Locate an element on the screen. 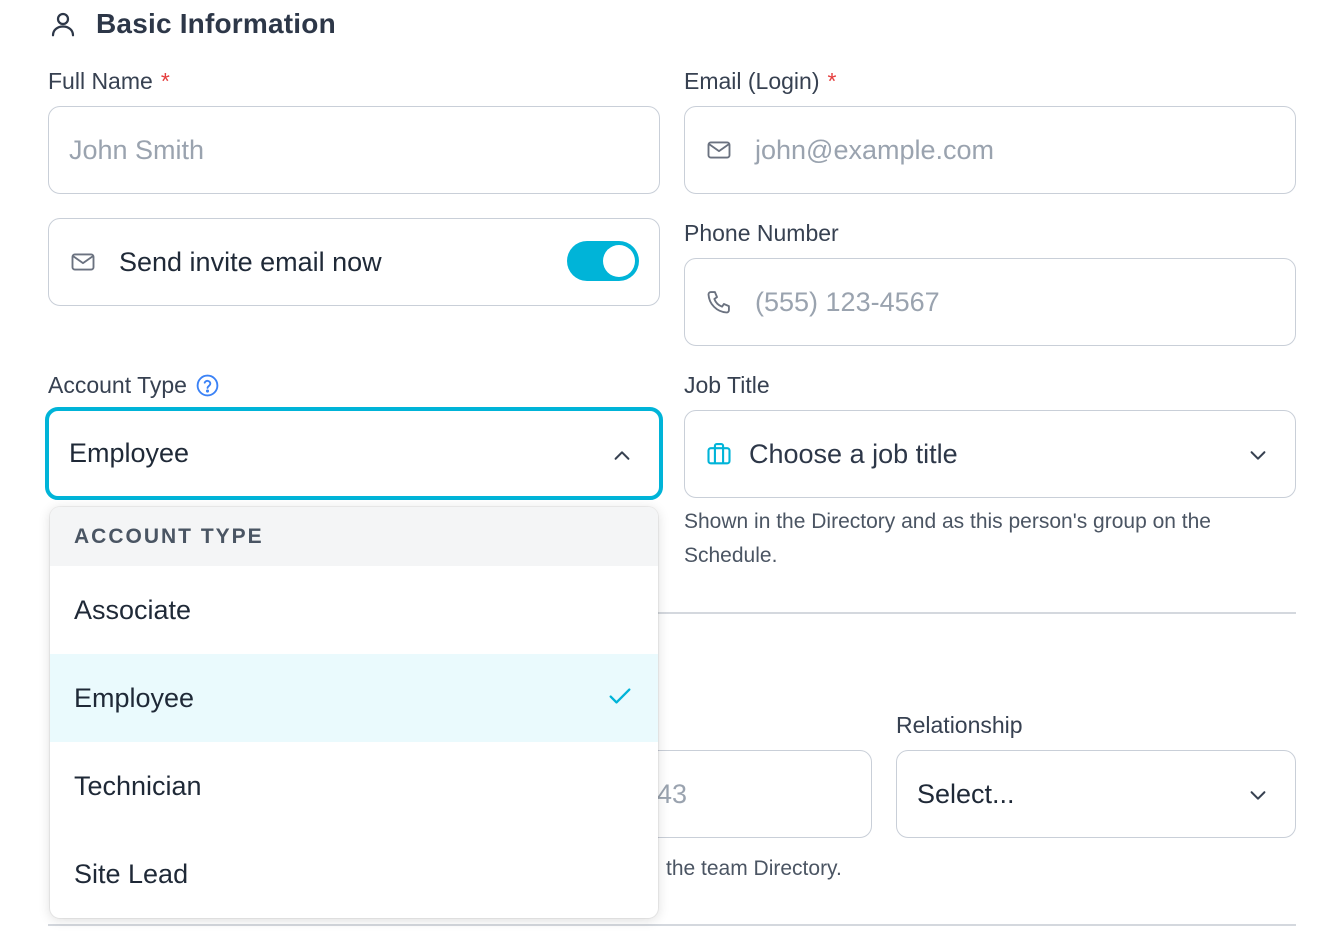  job-title-placeholder: Choose a job title is located at coordinates (853, 453).